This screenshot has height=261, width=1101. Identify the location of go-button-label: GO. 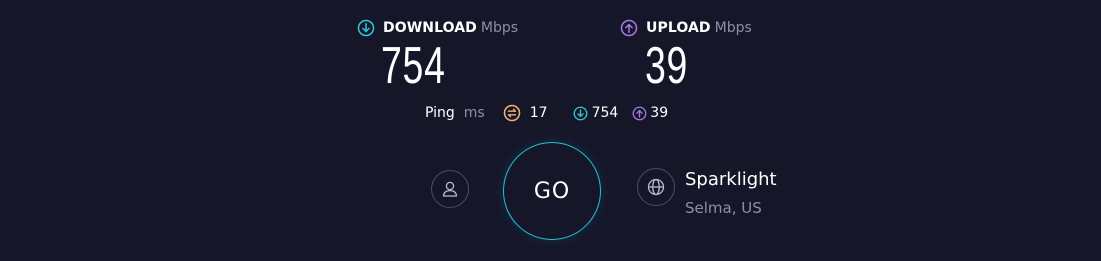
(552, 191).